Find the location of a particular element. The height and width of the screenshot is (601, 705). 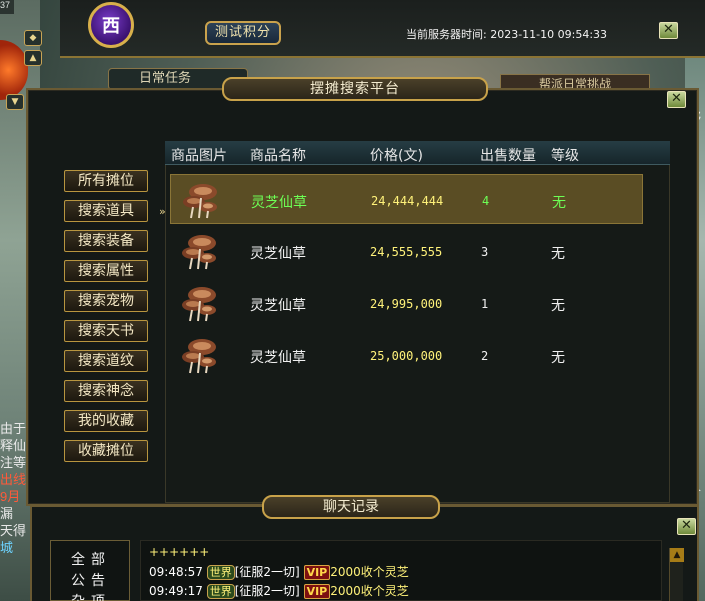

chat-time: 09:48:57 is located at coordinates (176, 572).